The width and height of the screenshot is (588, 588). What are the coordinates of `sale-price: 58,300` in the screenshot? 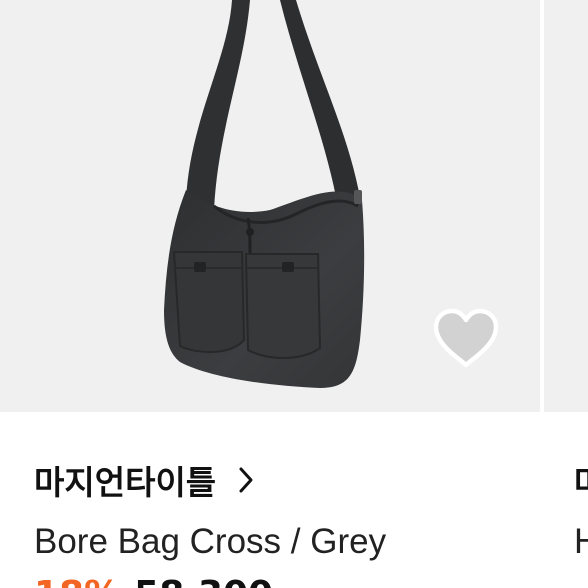 It's located at (203, 581).